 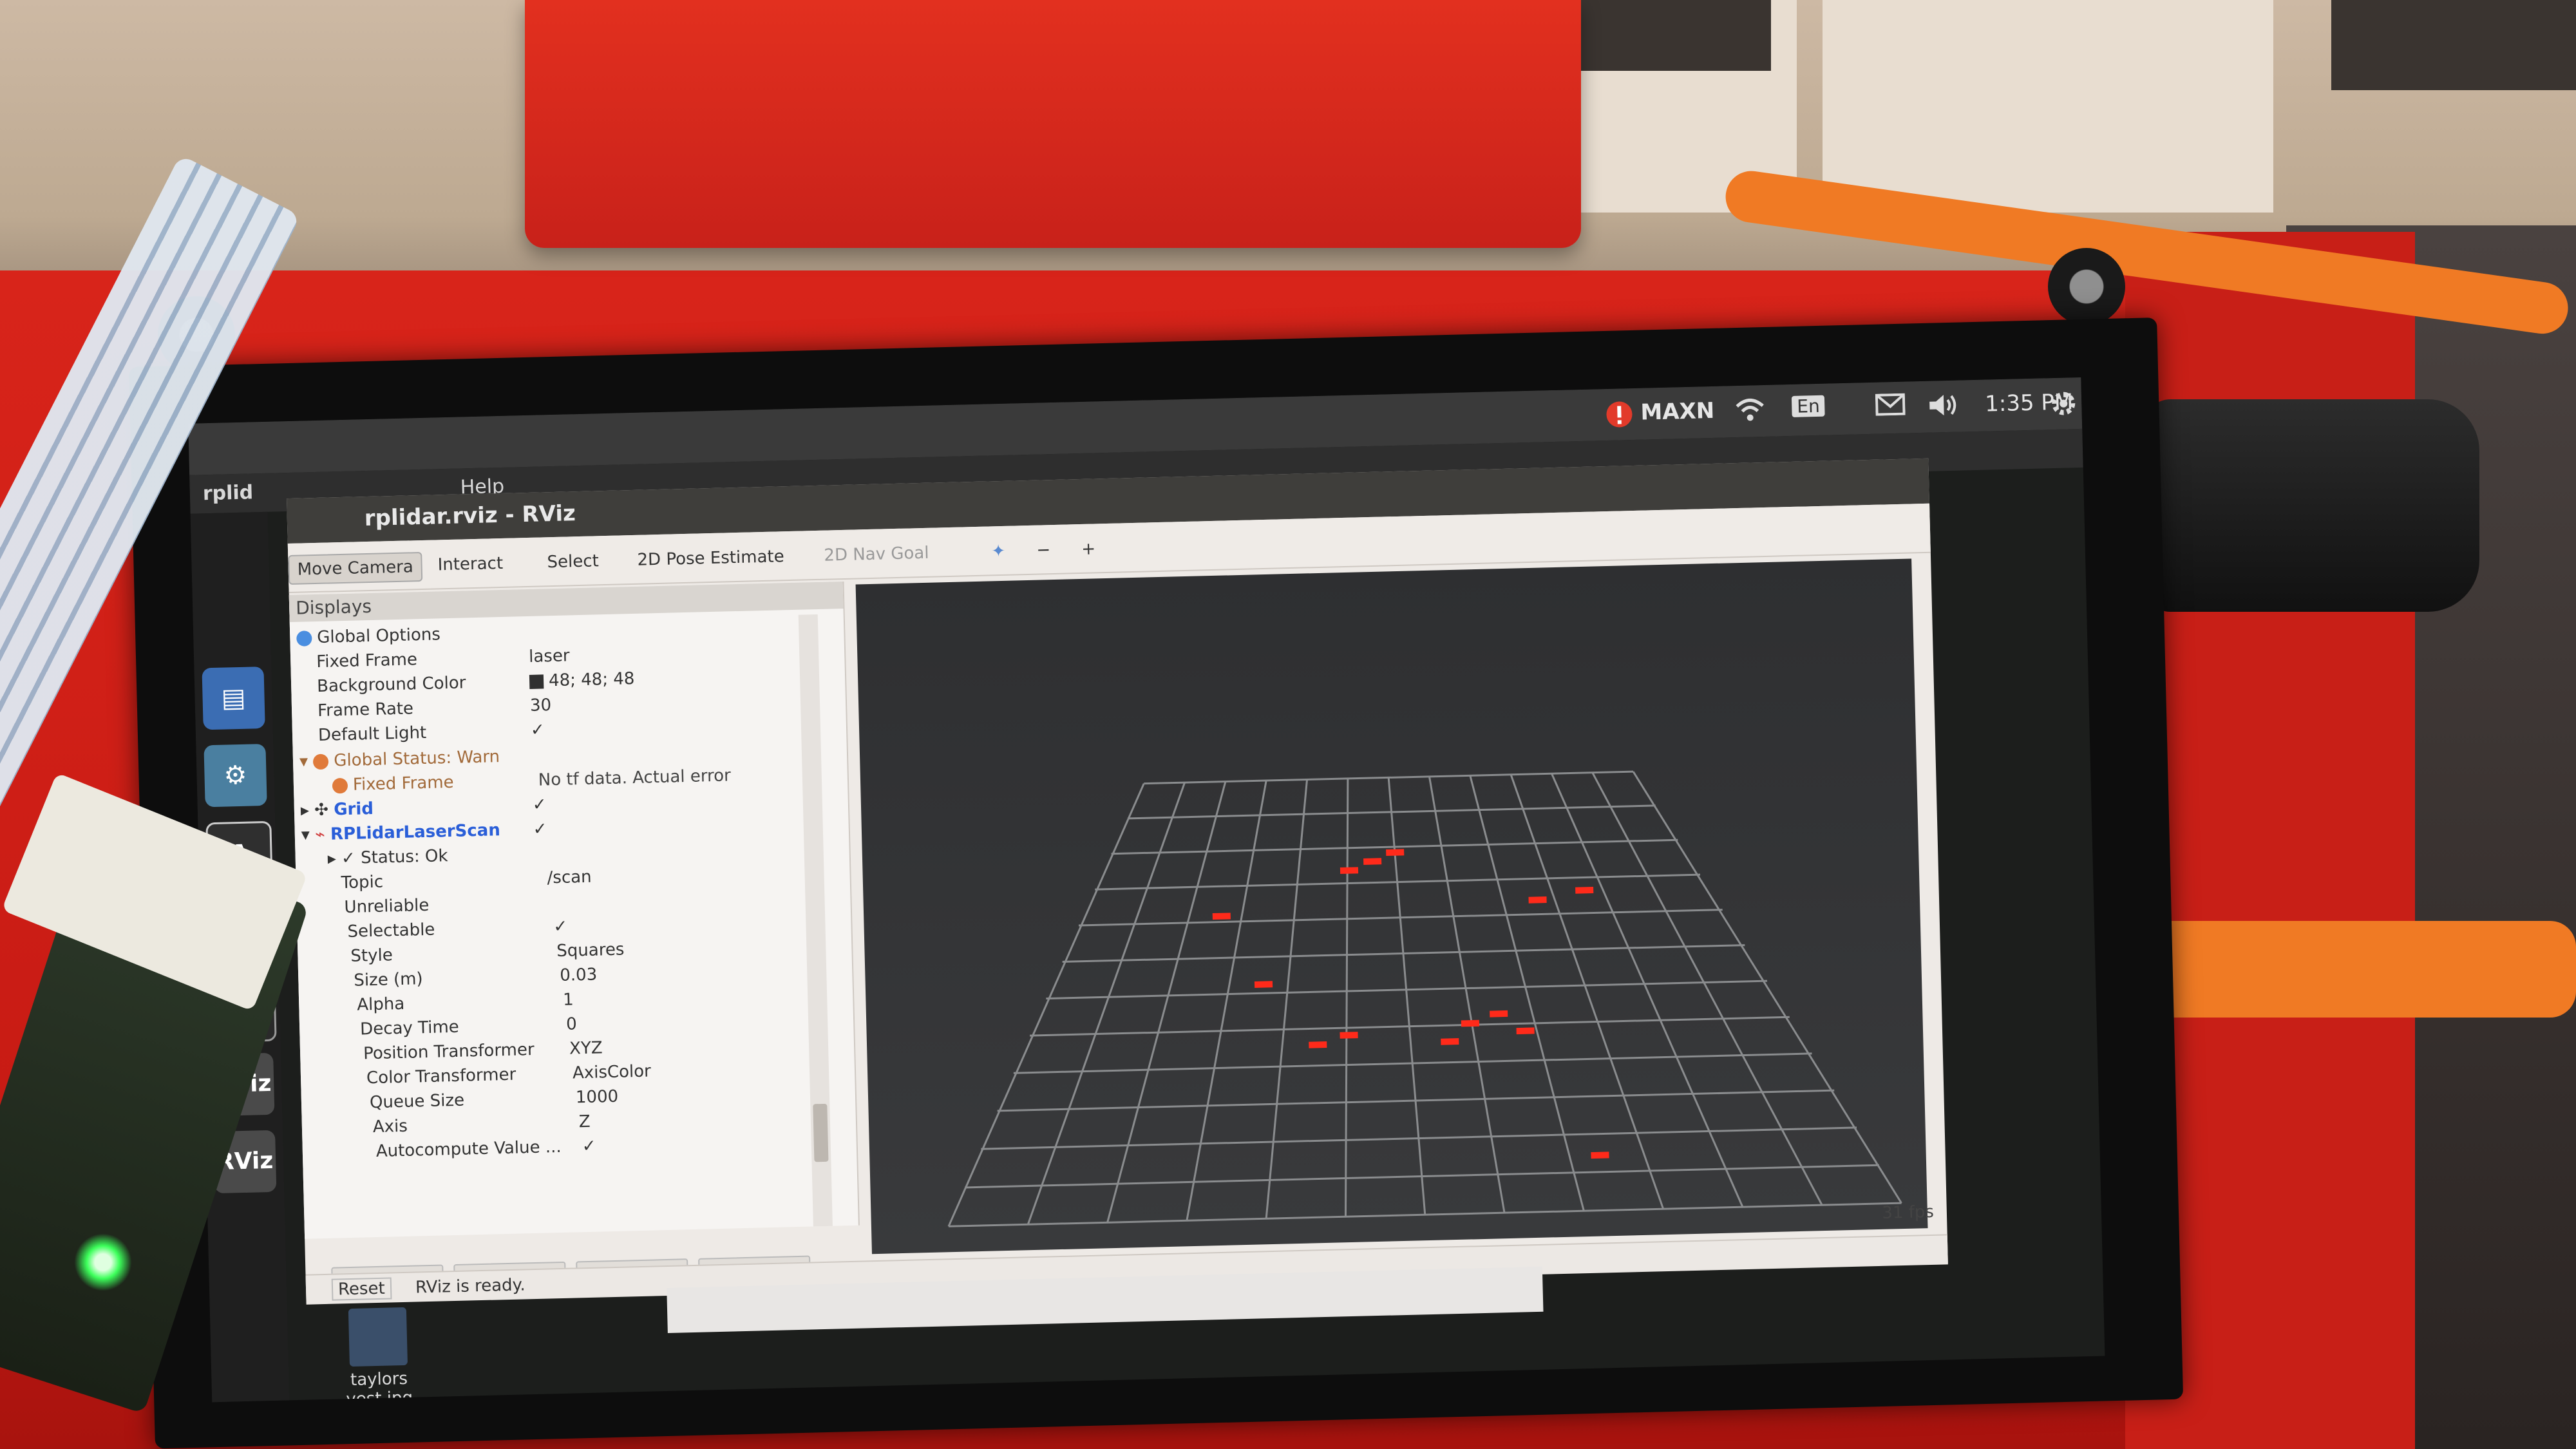 I want to click on tree-global-options: Global Options, so click(x=368, y=638).